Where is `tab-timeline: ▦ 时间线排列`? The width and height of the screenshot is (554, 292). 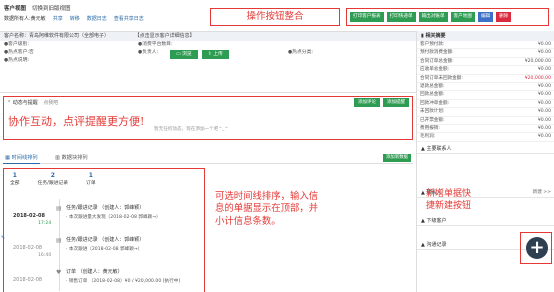
tab-timeline: ▦ 时间线排列 is located at coordinates (21, 159).